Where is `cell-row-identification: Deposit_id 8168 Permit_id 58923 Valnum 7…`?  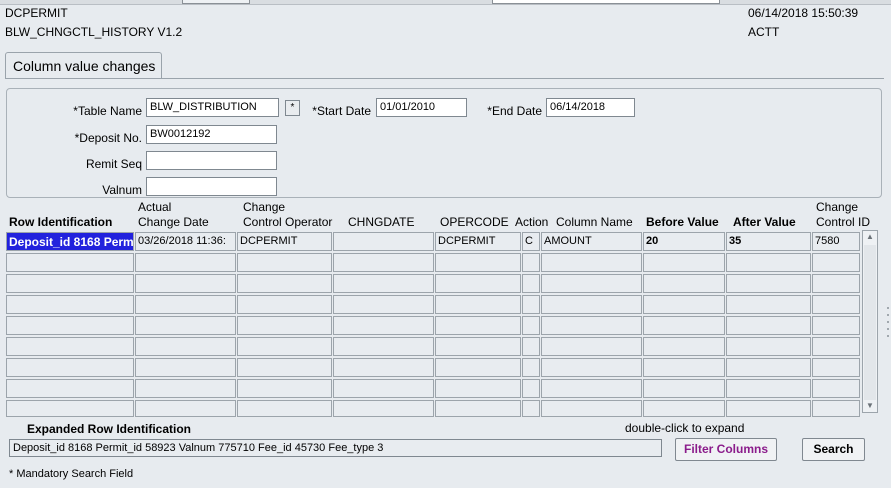 cell-row-identification: Deposit_id 8168 Permit_id 58923 Valnum 7… is located at coordinates (70, 241).